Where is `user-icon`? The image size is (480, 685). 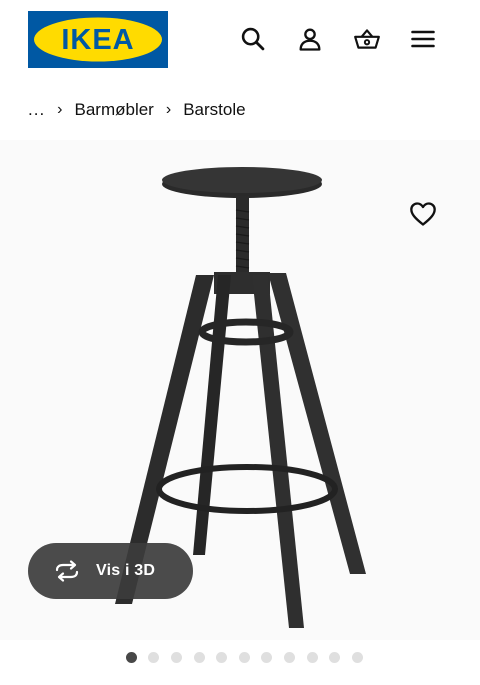
user-icon is located at coordinates (310, 39).